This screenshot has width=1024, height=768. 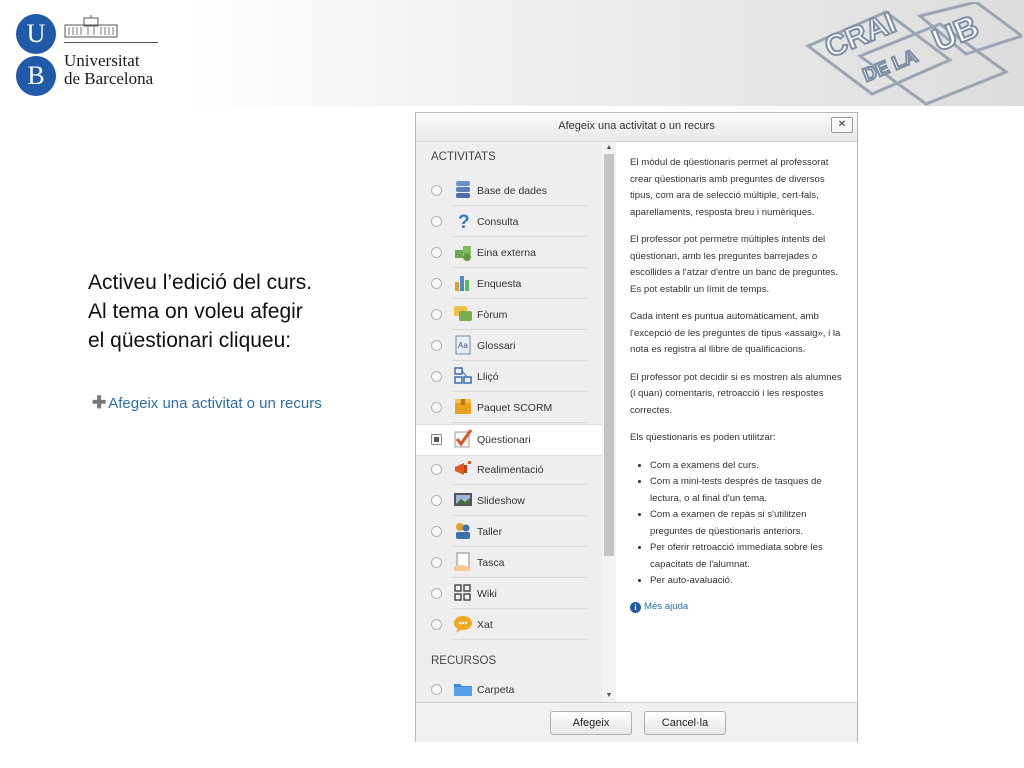 I want to click on puzzle-icon, so click(x=463, y=253).